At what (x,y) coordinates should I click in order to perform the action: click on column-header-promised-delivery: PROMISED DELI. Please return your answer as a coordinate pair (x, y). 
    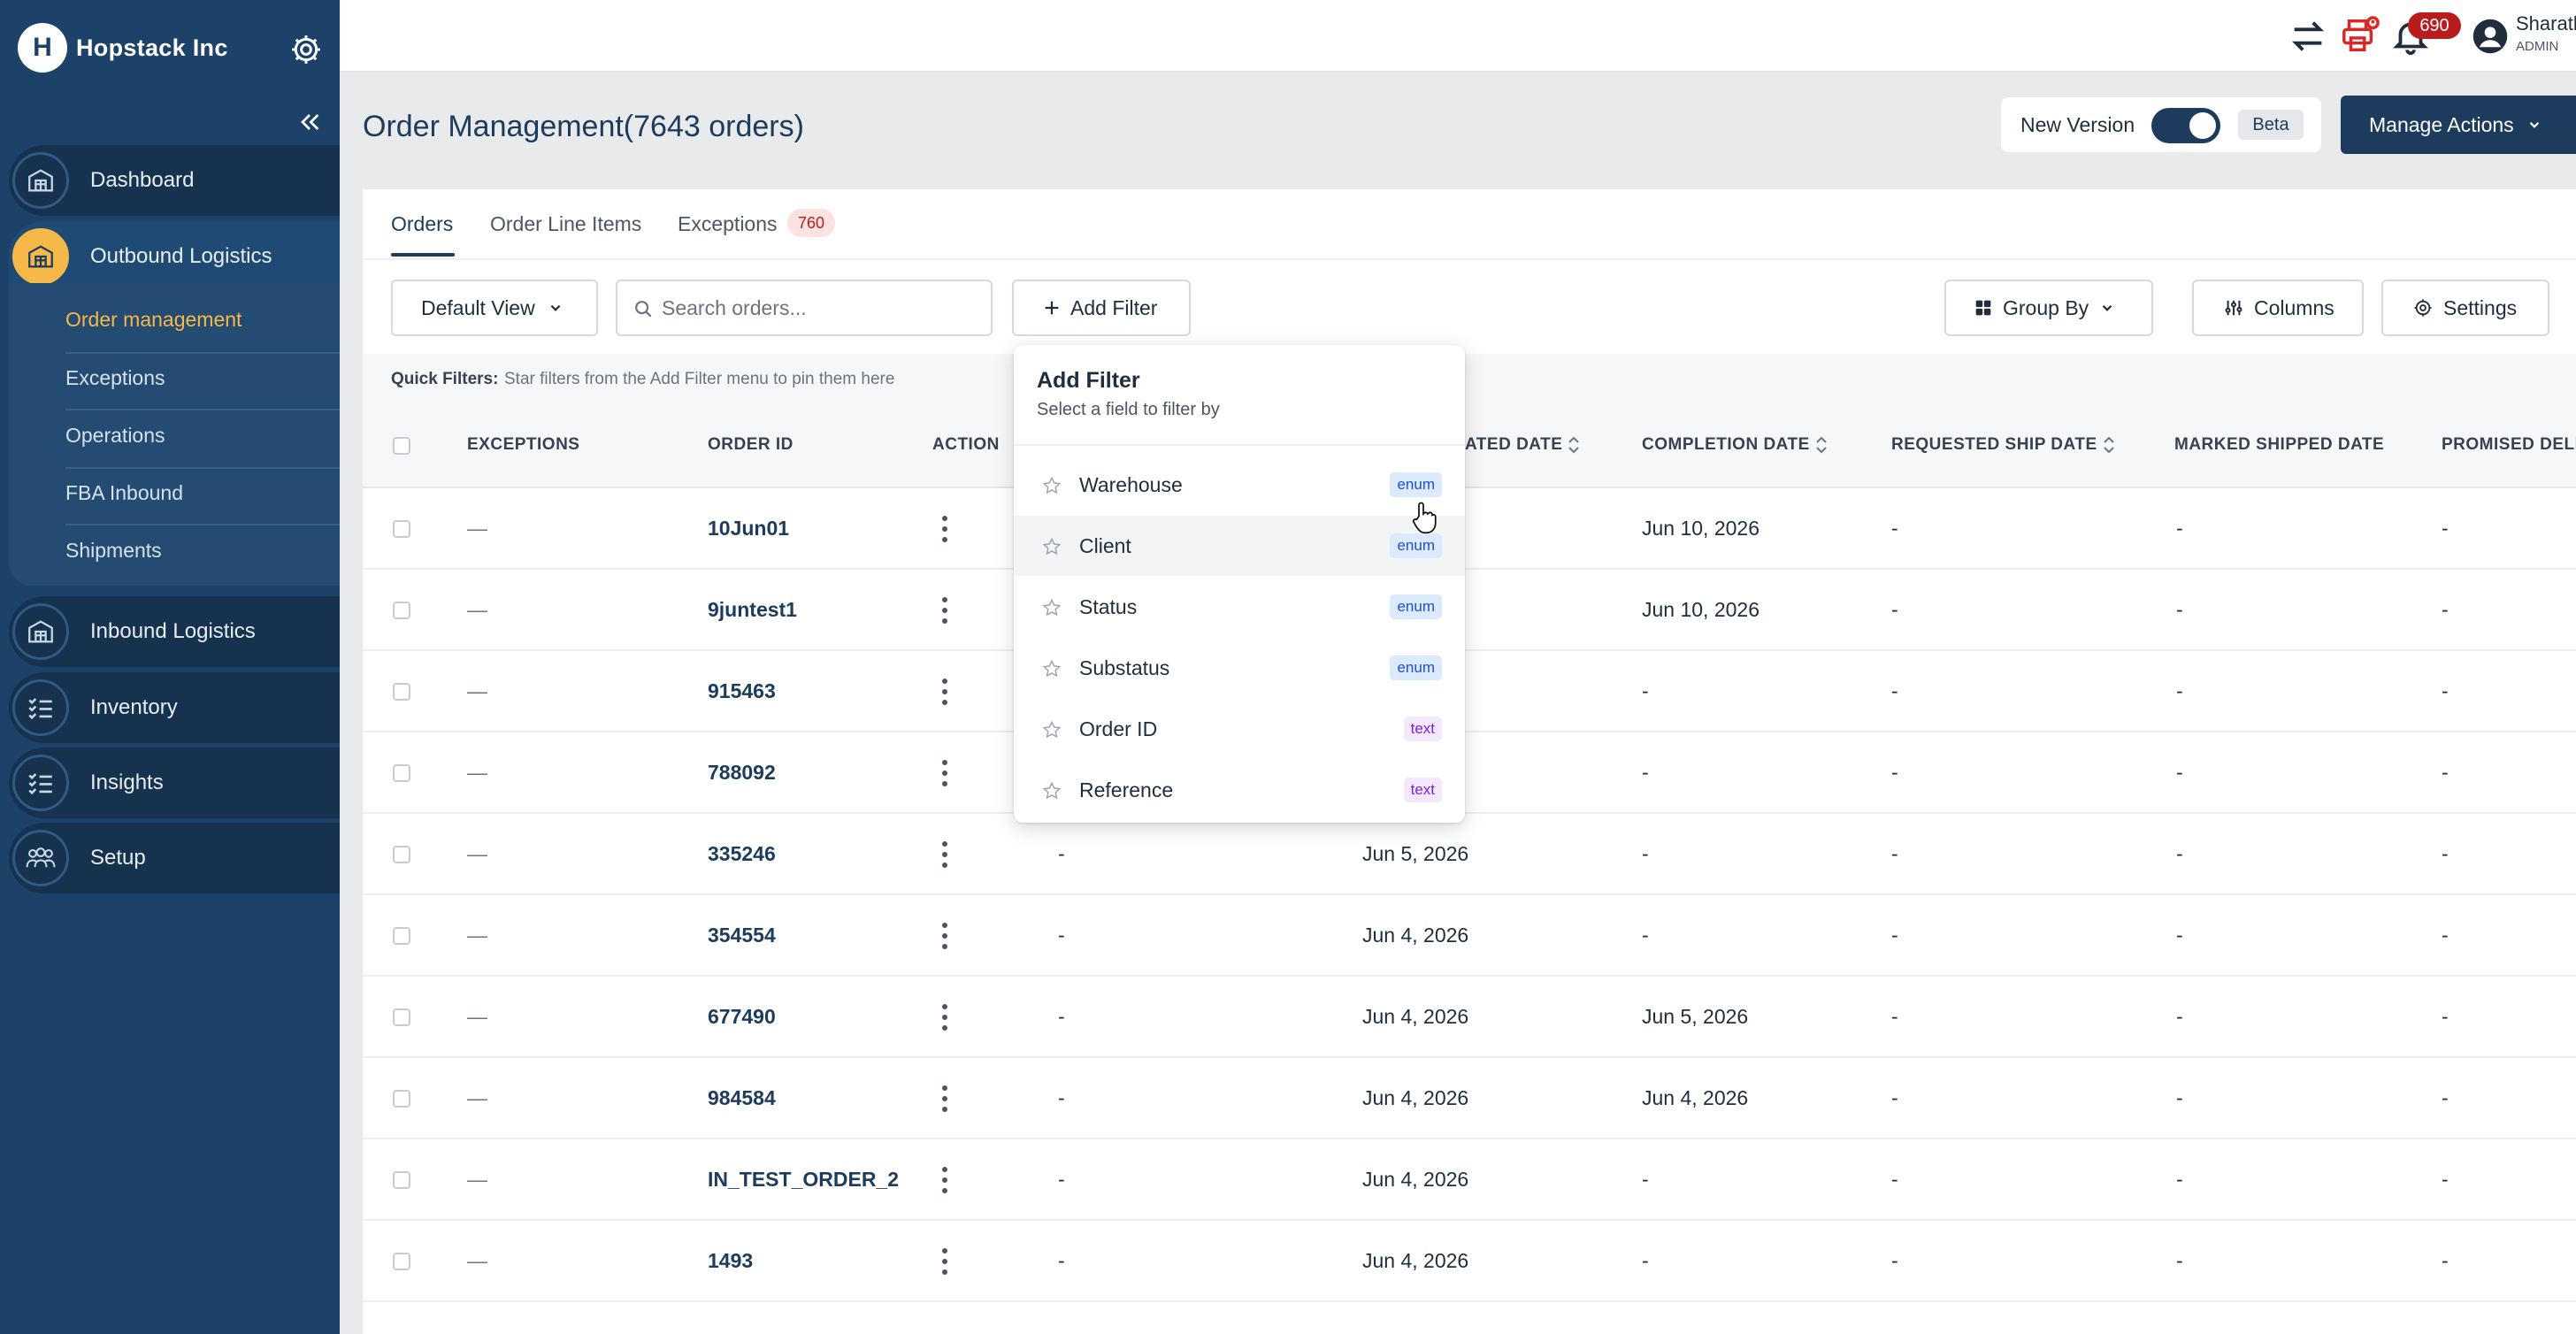
    Looking at the image, I should click on (2509, 445).